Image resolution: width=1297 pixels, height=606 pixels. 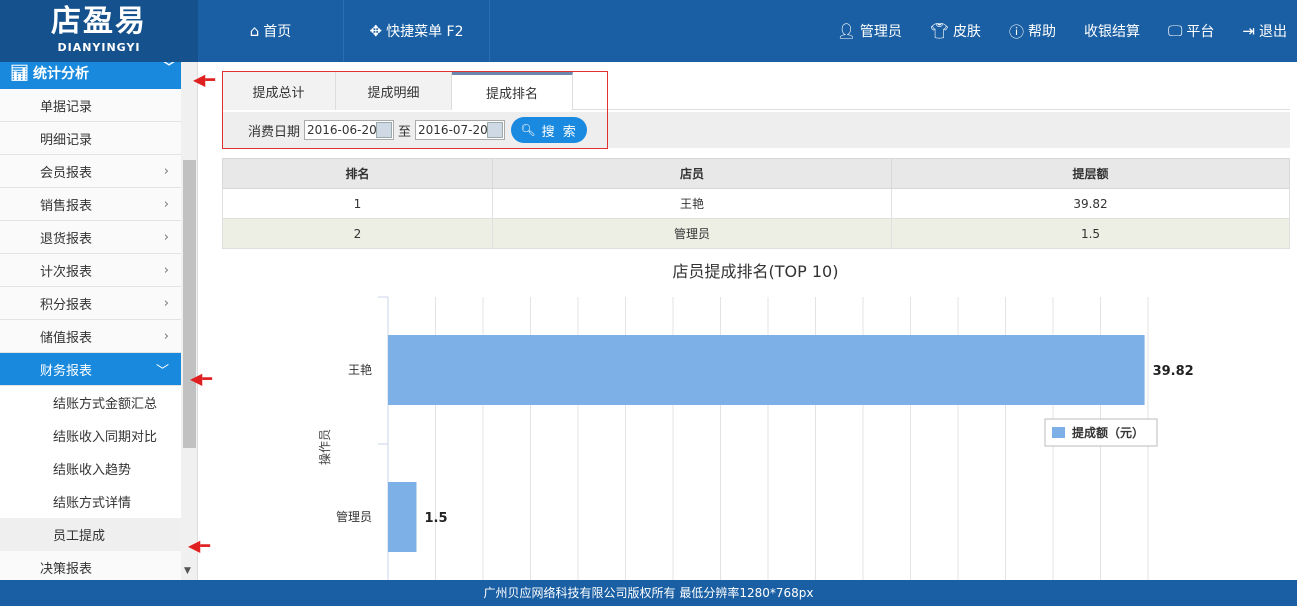 I want to click on column-header-rank: 排名, so click(x=357, y=173).